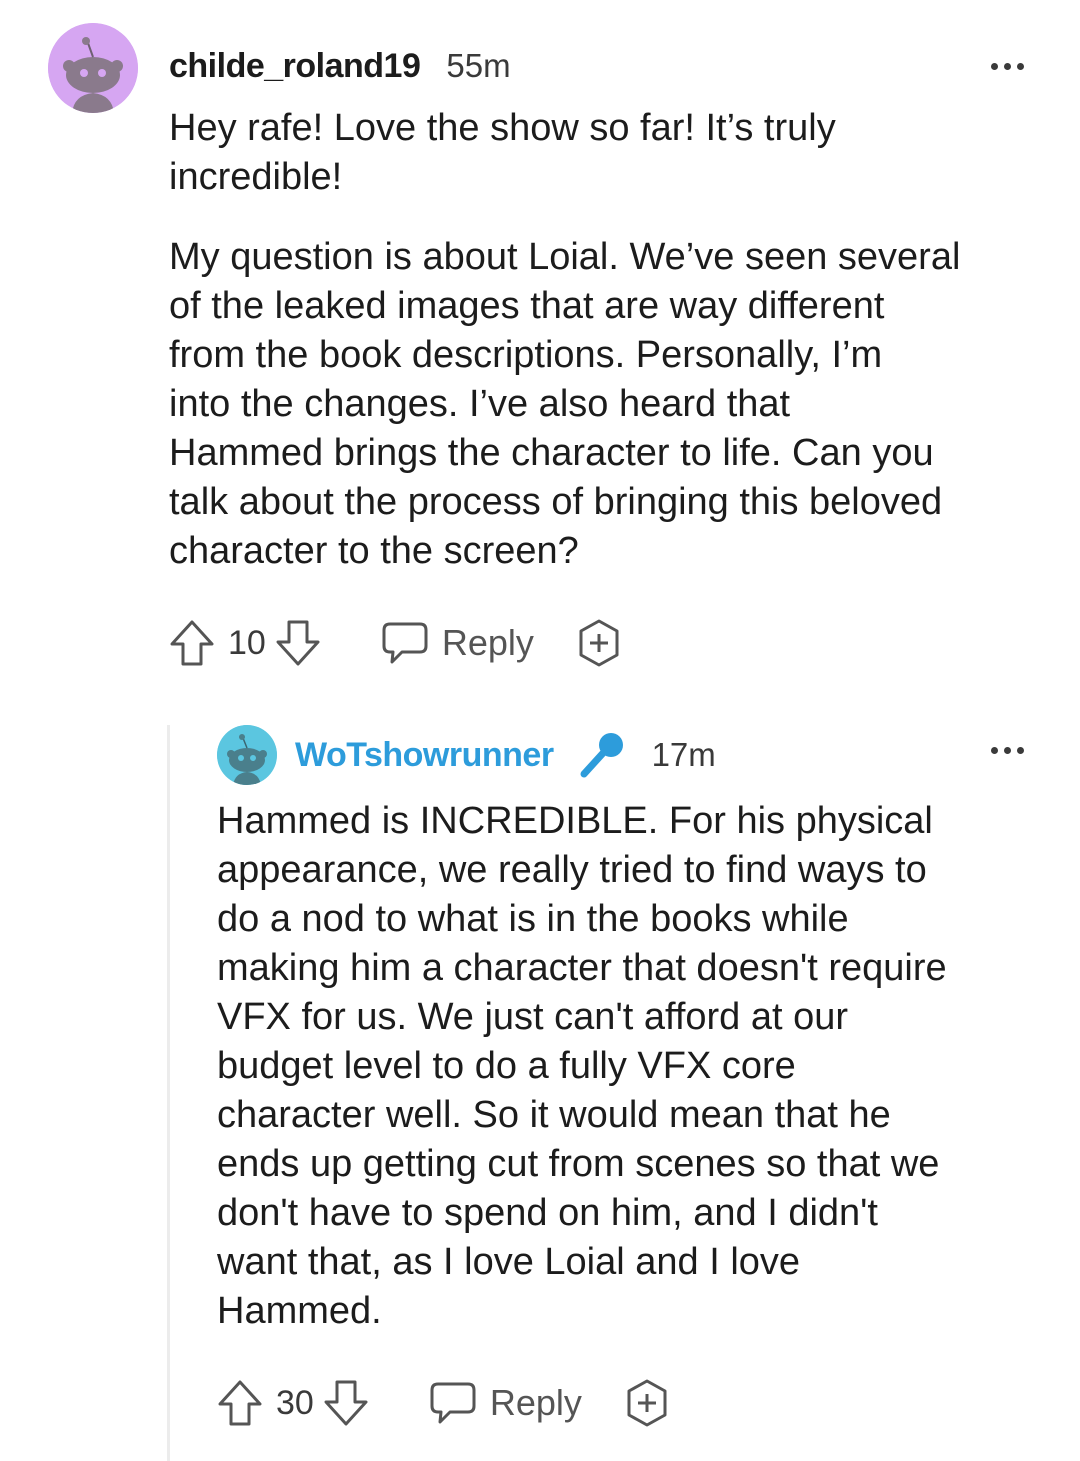 The image size is (1080, 1461). What do you see at coordinates (601, 755) in the screenshot?
I see `microphone-icon` at bounding box center [601, 755].